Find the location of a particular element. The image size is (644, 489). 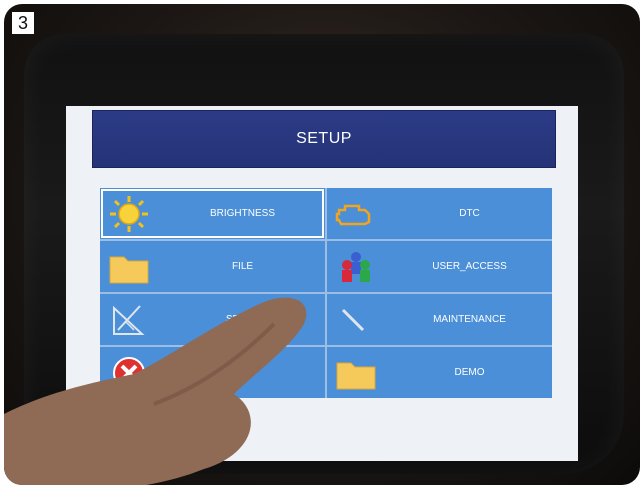

user-access-button: USER_ACCESS is located at coordinates (439, 266).